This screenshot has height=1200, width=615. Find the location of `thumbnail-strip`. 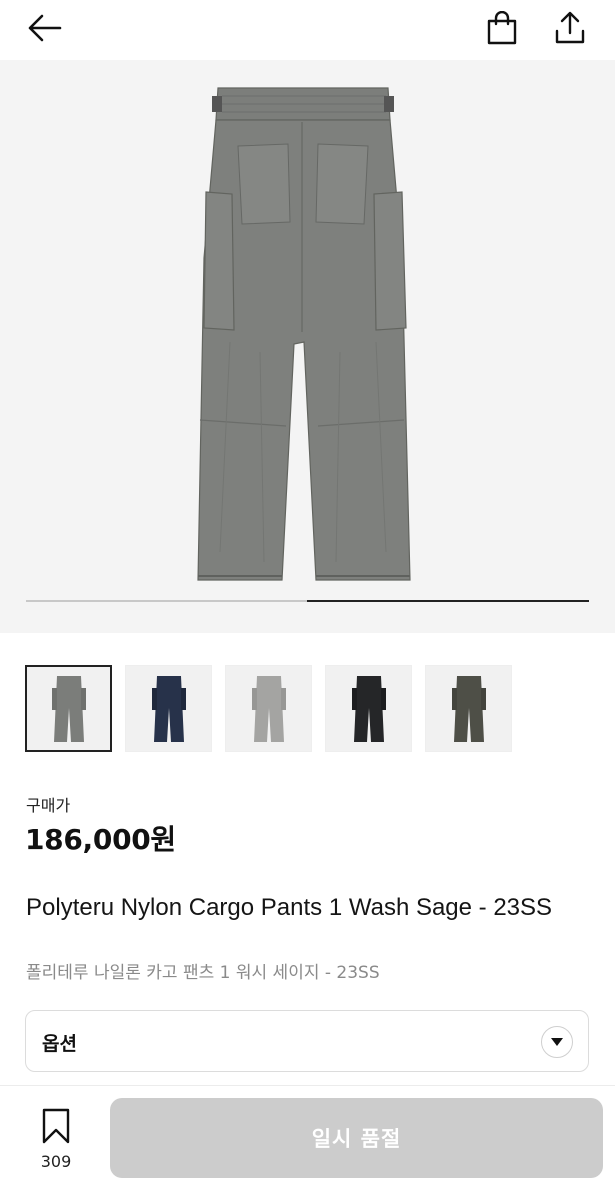

thumbnail-strip is located at coordinates (268, 708).